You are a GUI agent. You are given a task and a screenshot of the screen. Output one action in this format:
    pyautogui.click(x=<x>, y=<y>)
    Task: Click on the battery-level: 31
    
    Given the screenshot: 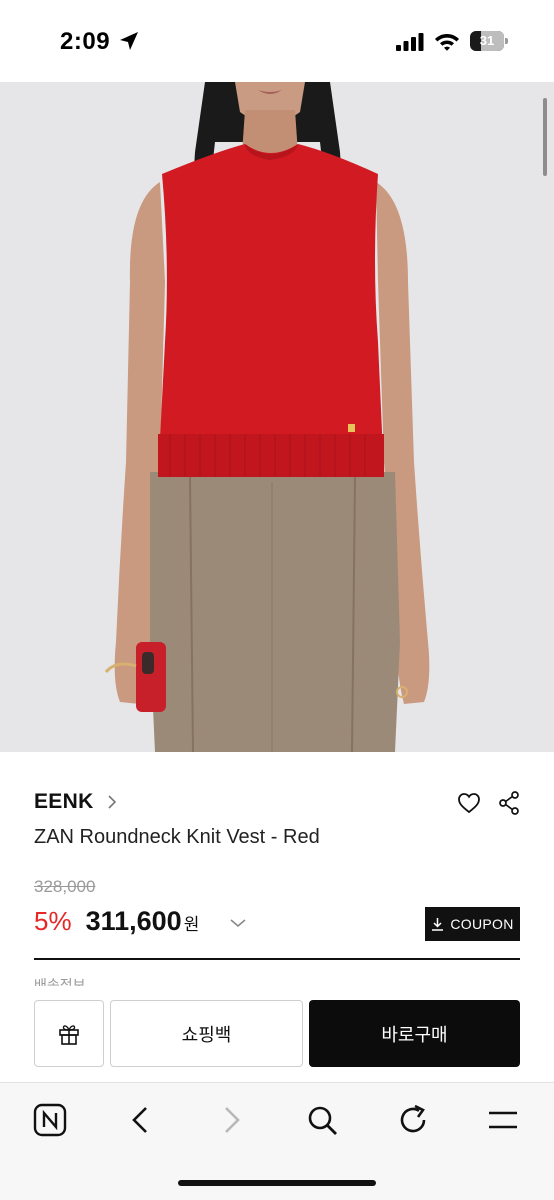 What is the action you would take?
    pyautogui.click(x=487, y=40)
    